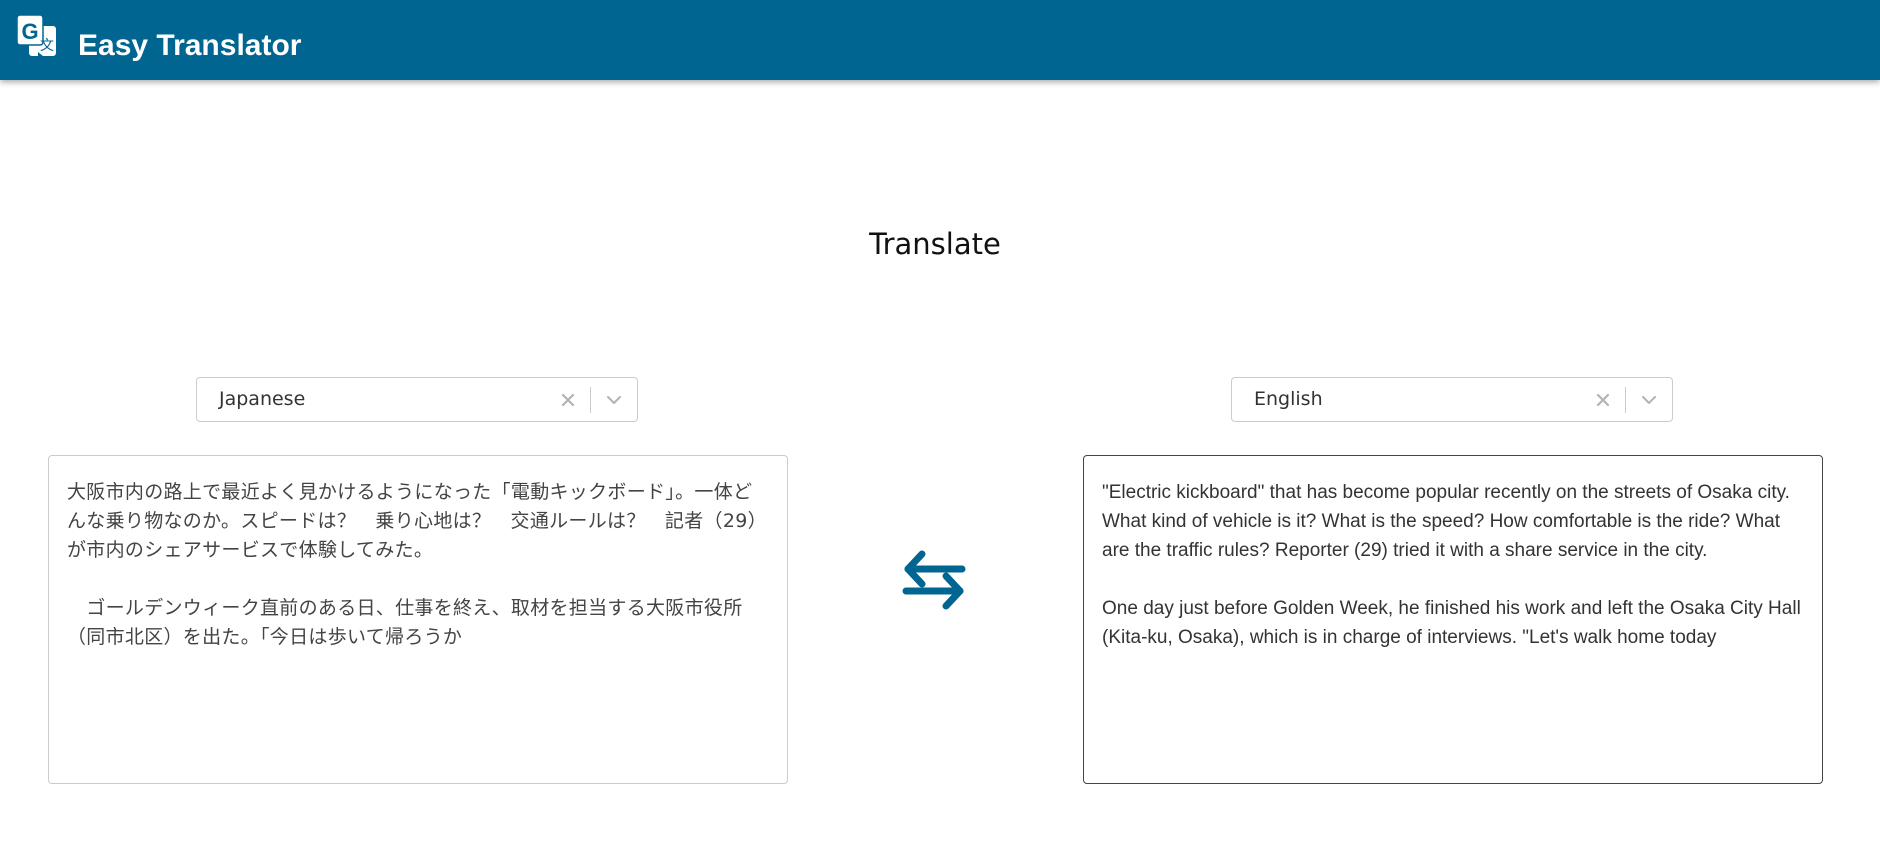  What do you see at coordinates (940, 40) in the screenshot?
I see `app-header: G 文 Easy Translator` at bounding box center [940, 40].